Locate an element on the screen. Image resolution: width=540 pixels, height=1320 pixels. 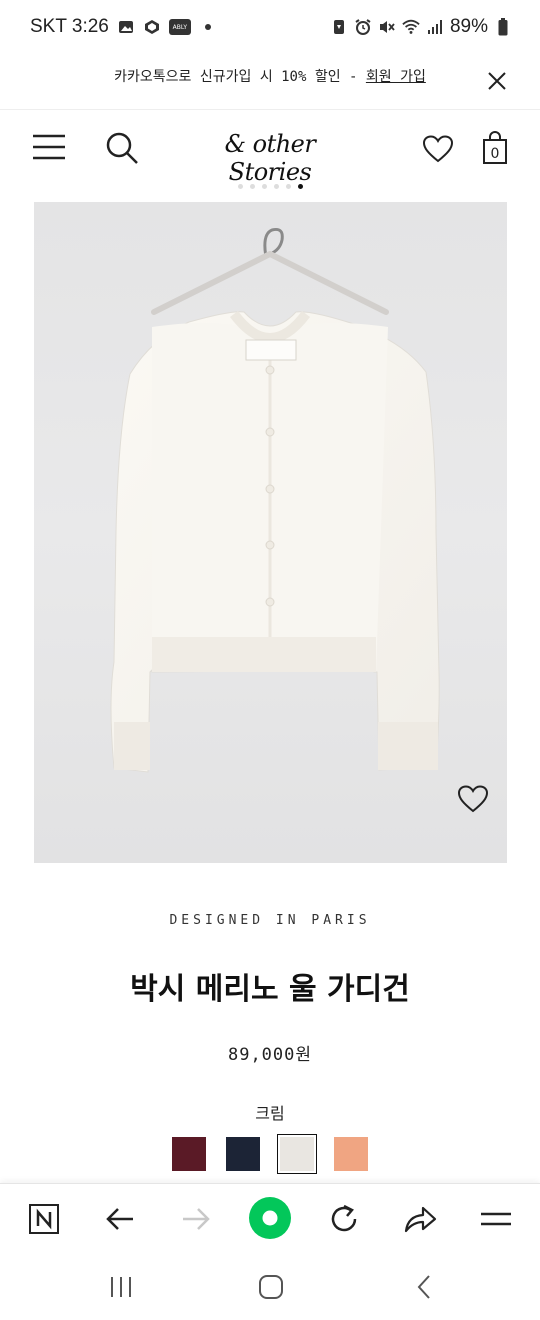
app-icon is located at coordinates (152, 27).